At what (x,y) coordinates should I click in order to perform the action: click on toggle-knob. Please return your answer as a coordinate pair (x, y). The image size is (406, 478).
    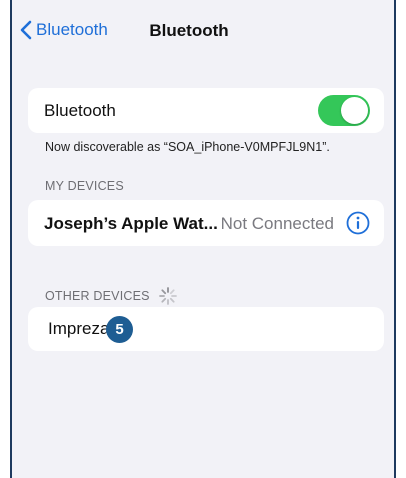
    Looking at the image, I should click on (354, 110).